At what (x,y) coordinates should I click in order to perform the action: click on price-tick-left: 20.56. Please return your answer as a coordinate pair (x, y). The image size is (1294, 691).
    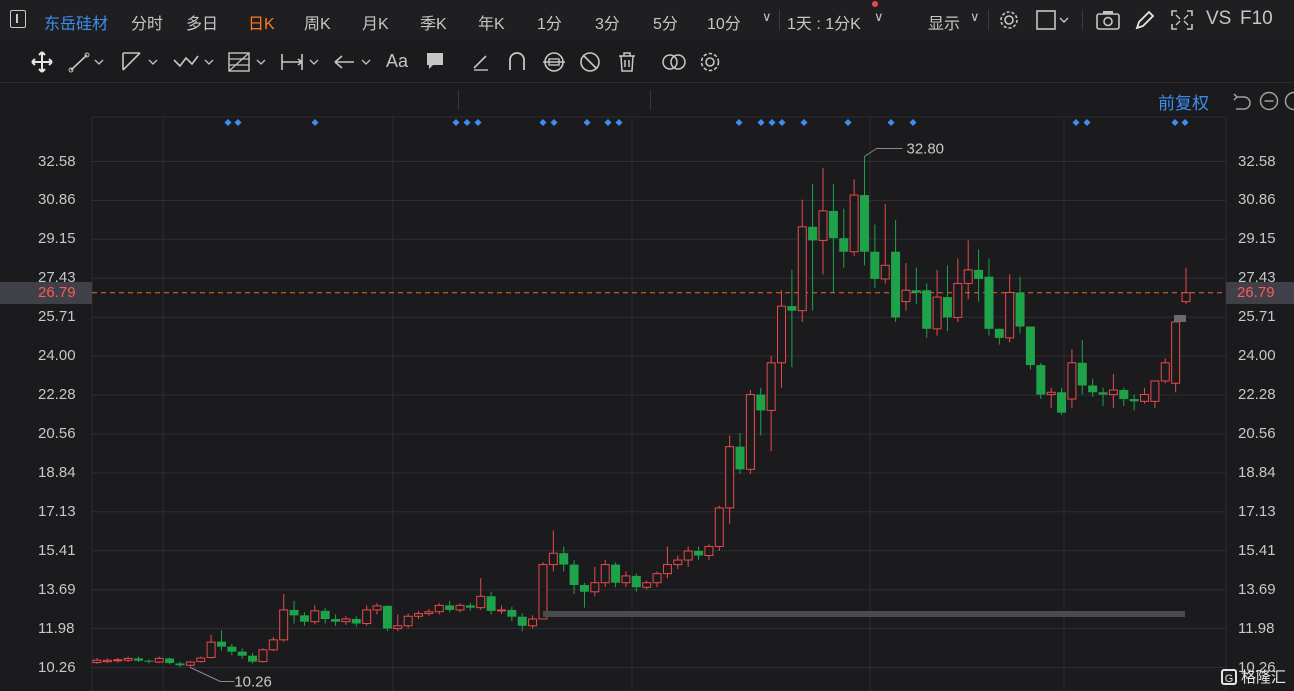
    Looking at the image, I should click on (57, 433).